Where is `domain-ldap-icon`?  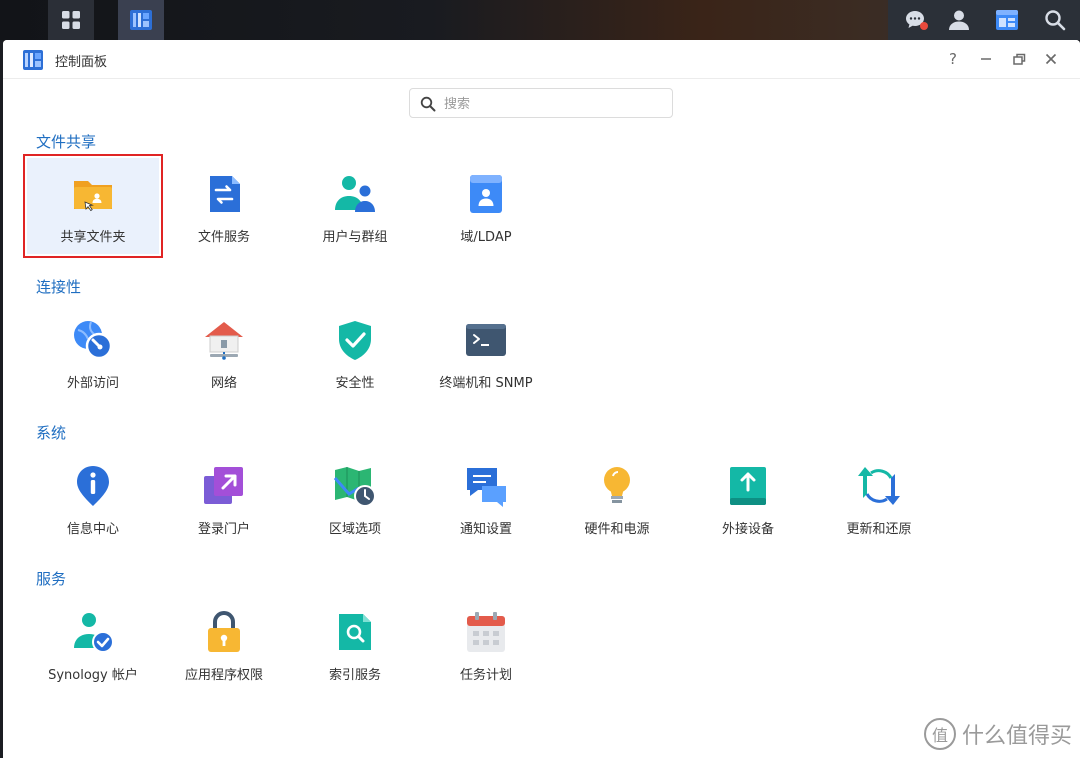
domain-ldap-icon is located at coordinates (486, 194).